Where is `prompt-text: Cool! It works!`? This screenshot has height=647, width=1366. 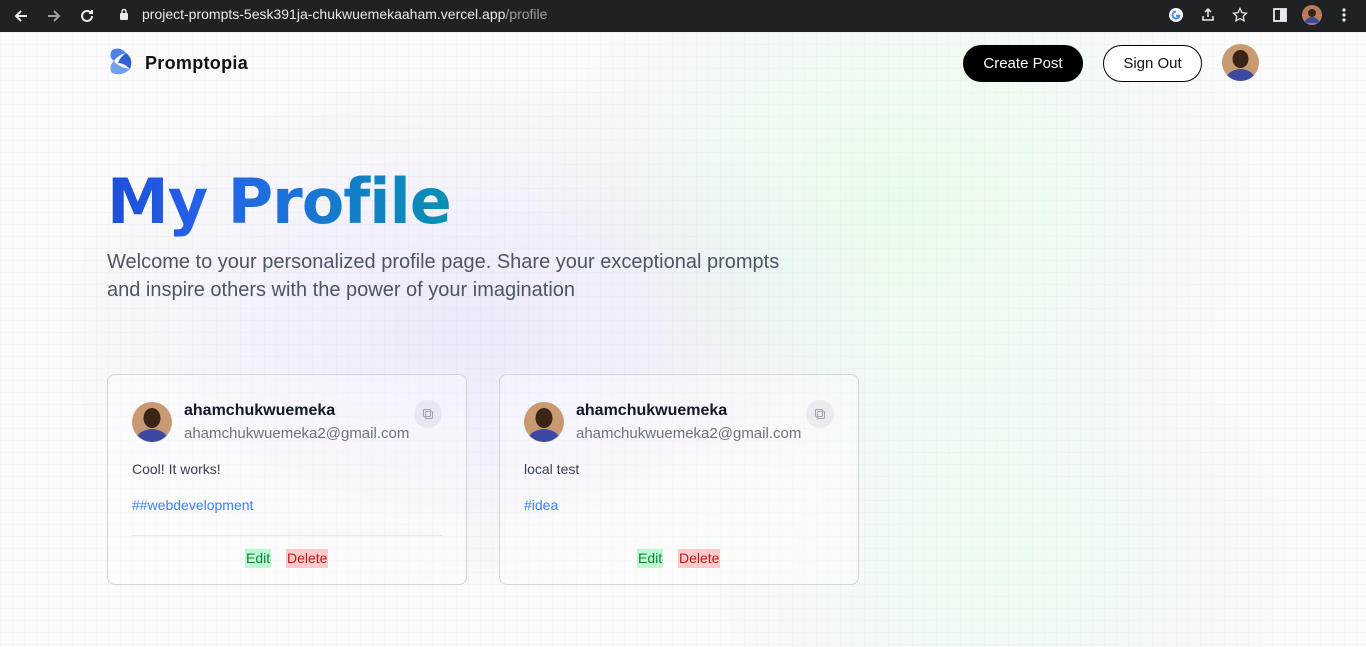
prompt-text: Cool! It works! is located at coordinates (176, 469).